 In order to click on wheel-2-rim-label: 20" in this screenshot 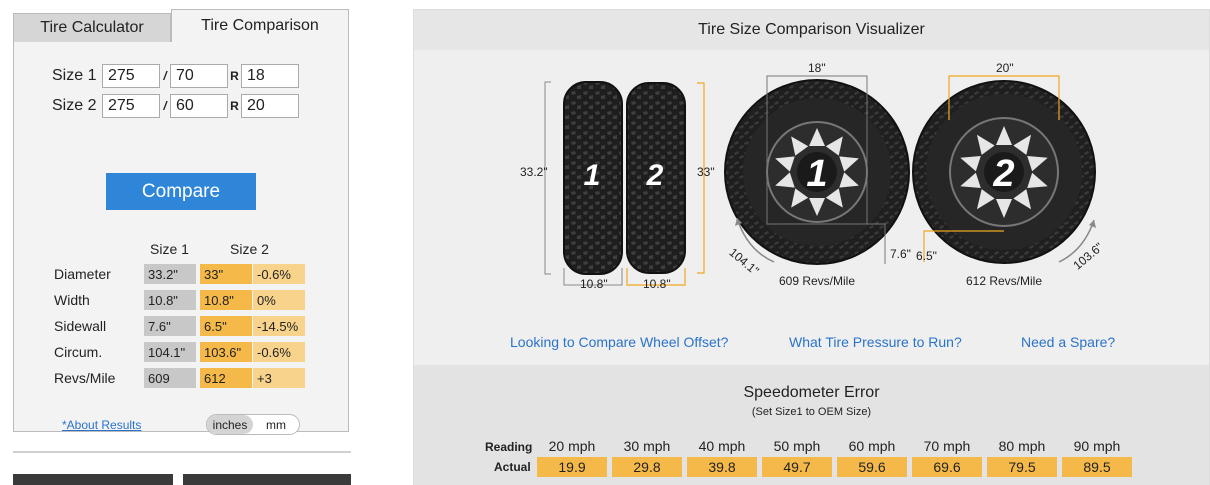, I will do `click(1005, 68)`.